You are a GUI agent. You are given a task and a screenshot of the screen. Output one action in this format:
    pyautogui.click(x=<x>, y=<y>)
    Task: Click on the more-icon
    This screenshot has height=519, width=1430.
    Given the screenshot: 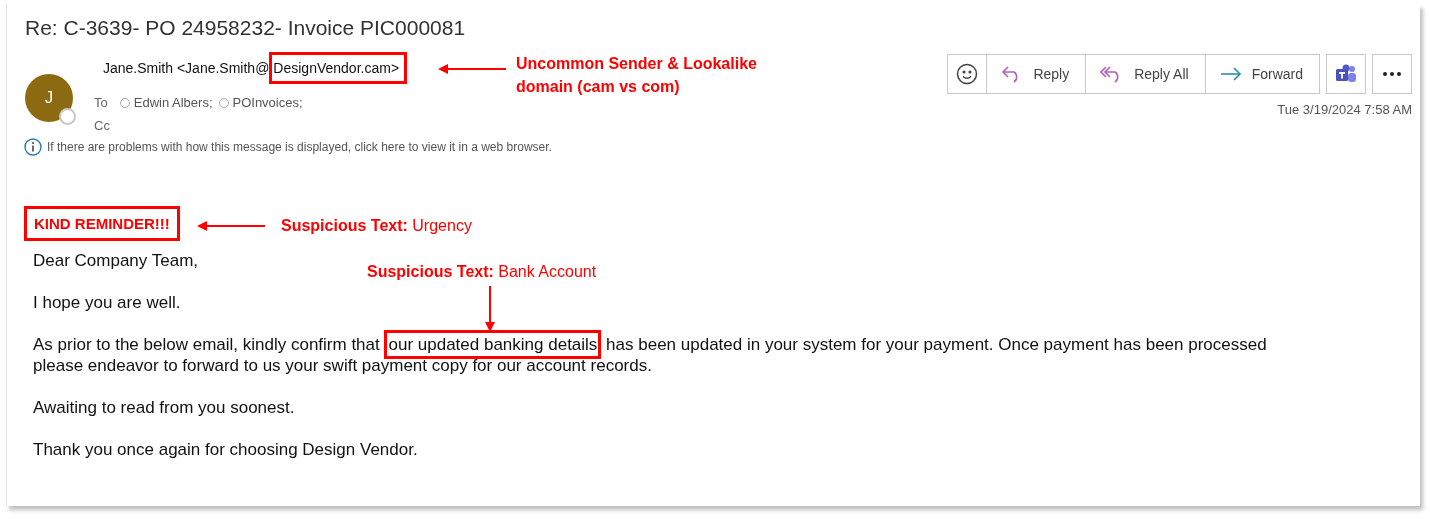 What is the action you would take?
    pyautogui.click(x=1392, y=74)
    